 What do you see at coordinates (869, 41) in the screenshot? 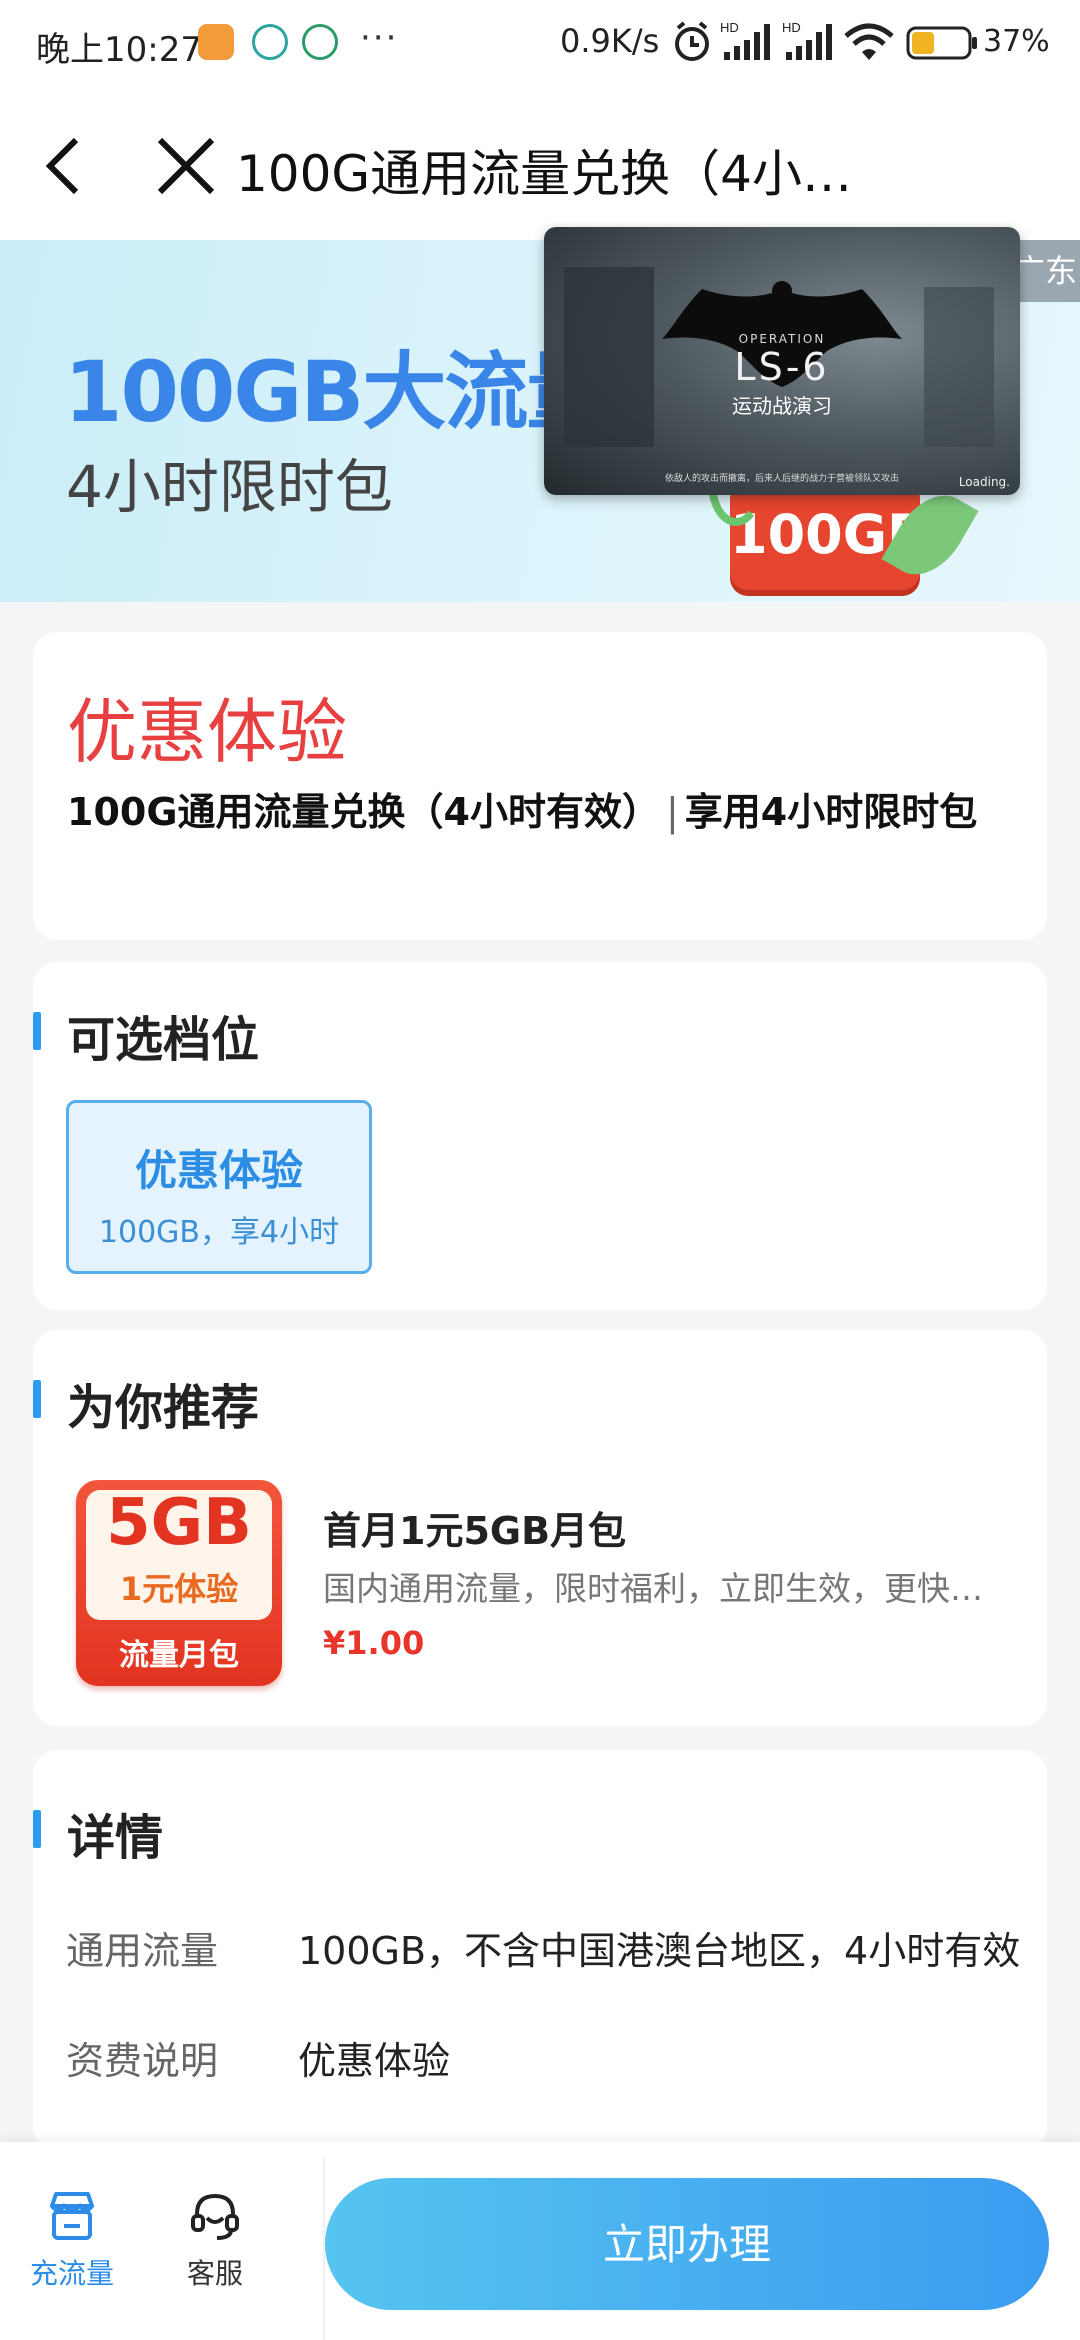
I see `wifi-icon` at bounding box center [869, 41].